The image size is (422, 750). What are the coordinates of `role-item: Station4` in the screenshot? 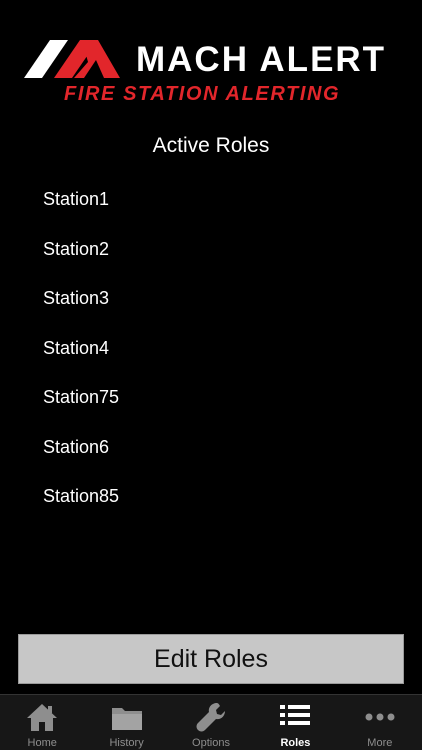 It's located at (208, 359).